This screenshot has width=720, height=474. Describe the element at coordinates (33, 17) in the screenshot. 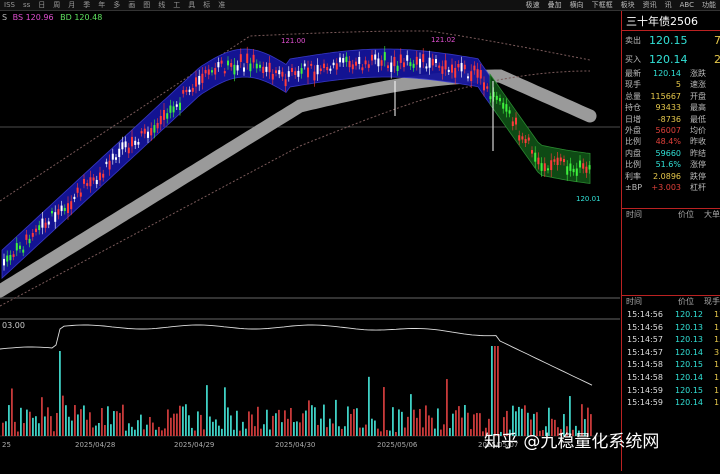

I see `legend-bs: BS 120.96` at that location.